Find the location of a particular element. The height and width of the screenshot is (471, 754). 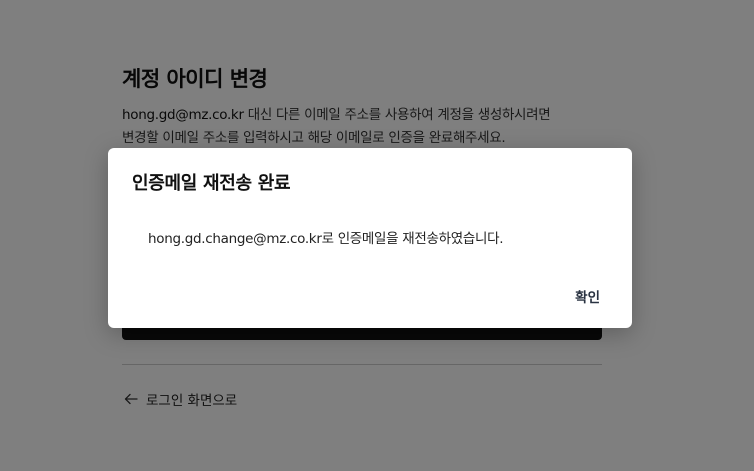

dialog-title: 인증메일 재전송 완료 is located at coordinates (211, 183).